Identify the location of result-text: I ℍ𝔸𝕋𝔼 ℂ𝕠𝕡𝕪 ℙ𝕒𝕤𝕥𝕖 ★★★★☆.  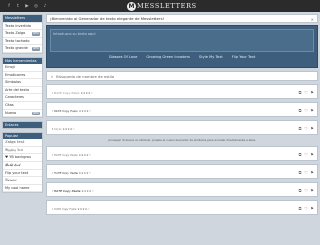
(72, 93).